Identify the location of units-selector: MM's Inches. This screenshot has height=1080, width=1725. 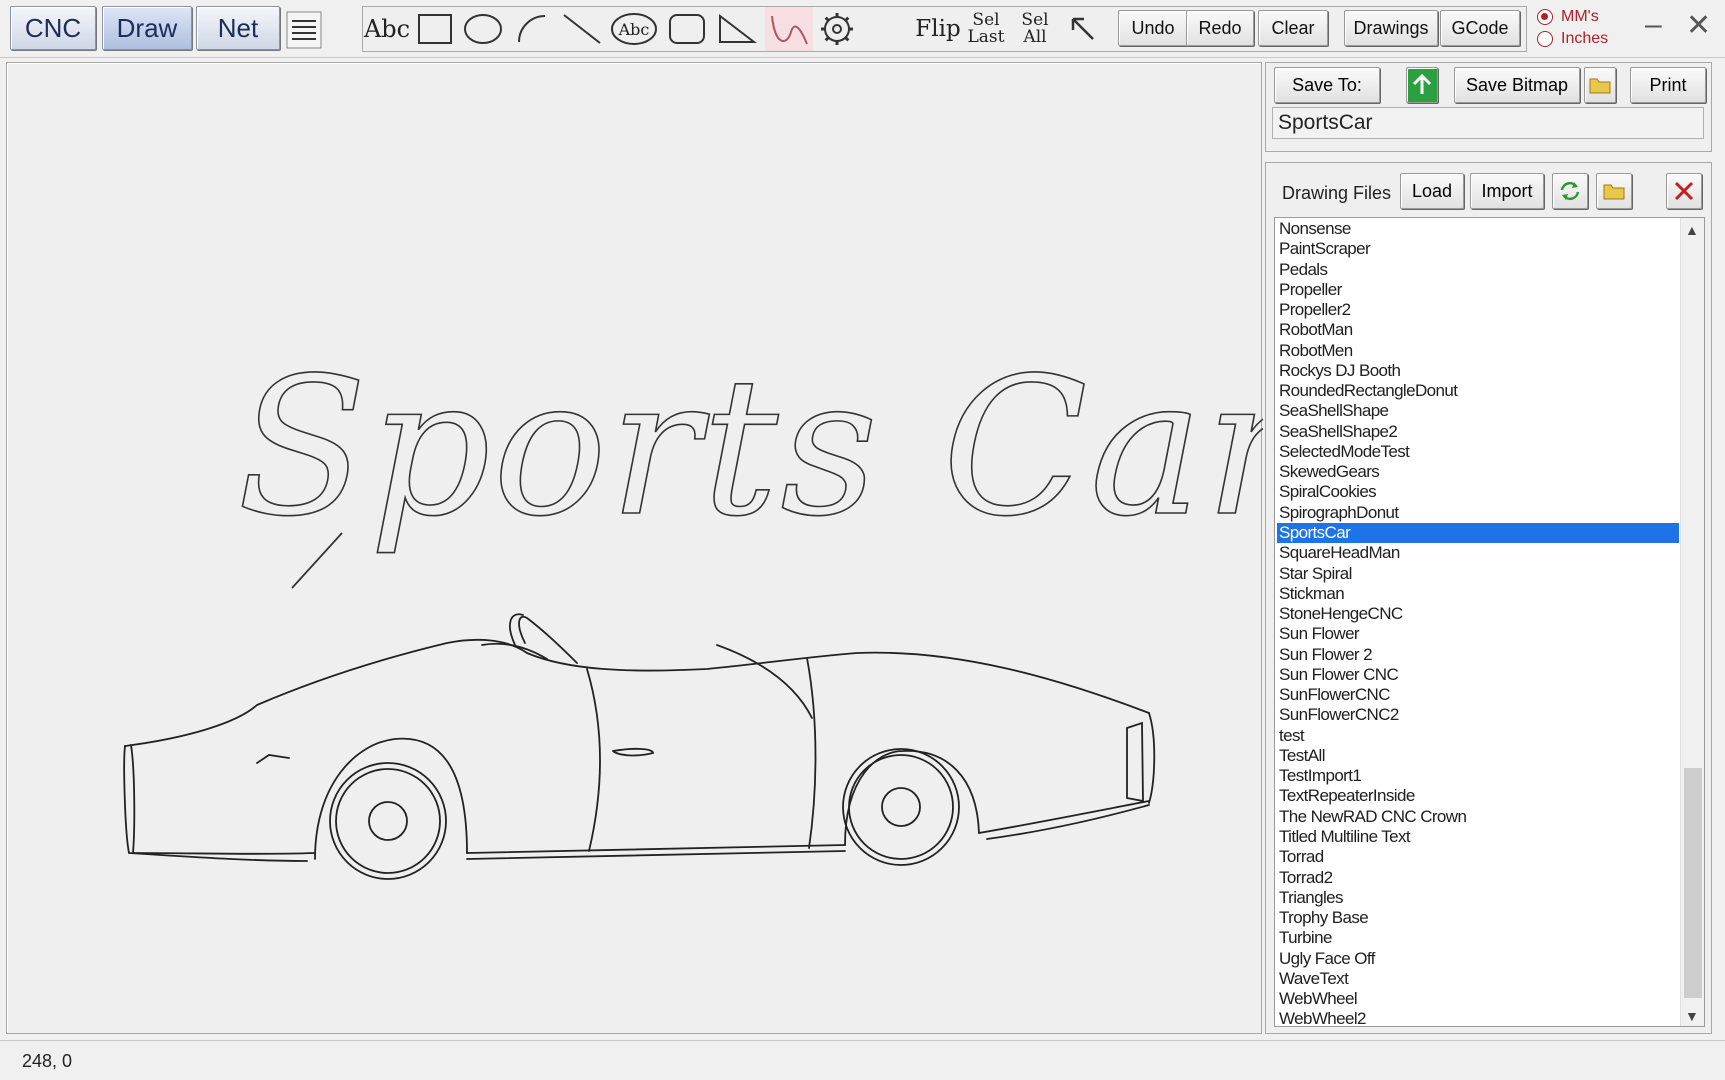
(1572, 28).